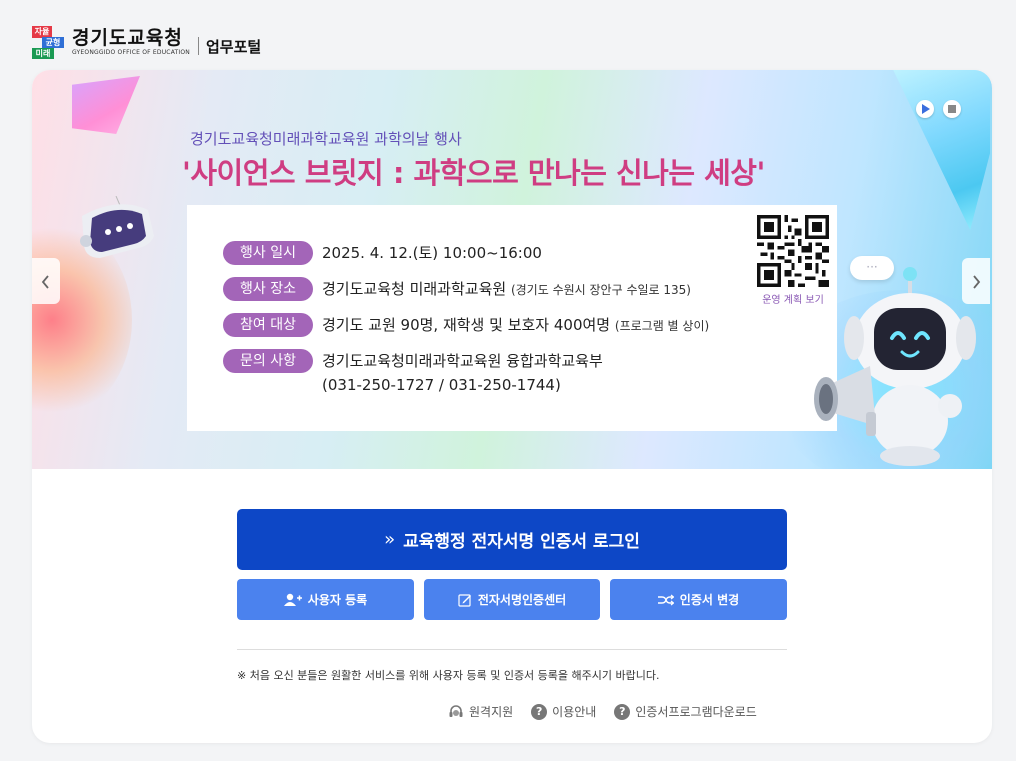 The width and height of the screenshot is (1016, 761). Describe the element at coordinates (662, 326) in the screenshot. I see `info-note-target: (프로그램 별 상이)` at that location.